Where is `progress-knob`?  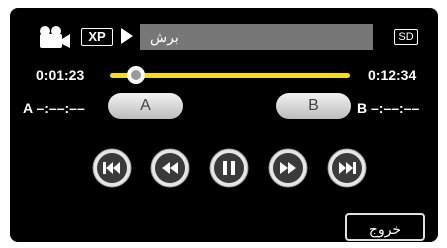
progress-knob is located at coordinates (136, 75).